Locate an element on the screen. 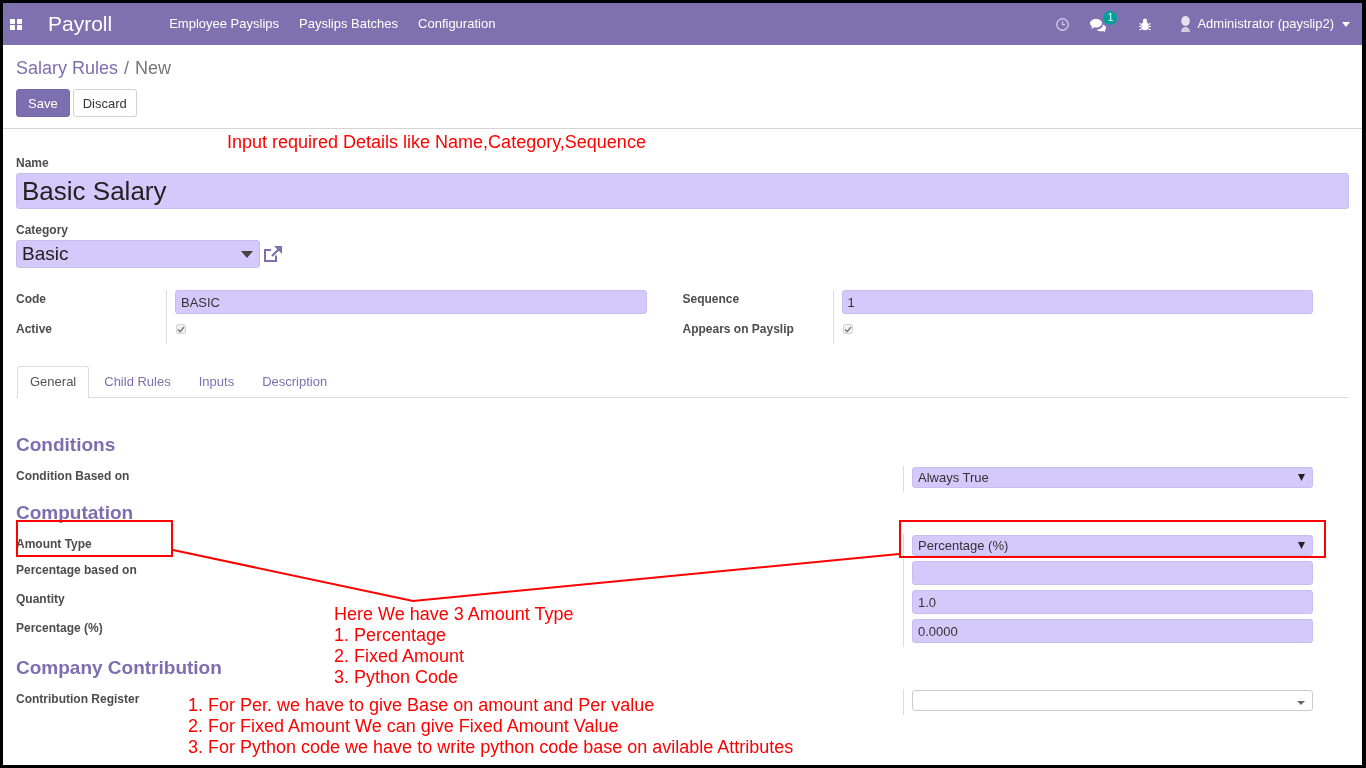  name-field: Basic Salary is located at coordinates (682, 191).